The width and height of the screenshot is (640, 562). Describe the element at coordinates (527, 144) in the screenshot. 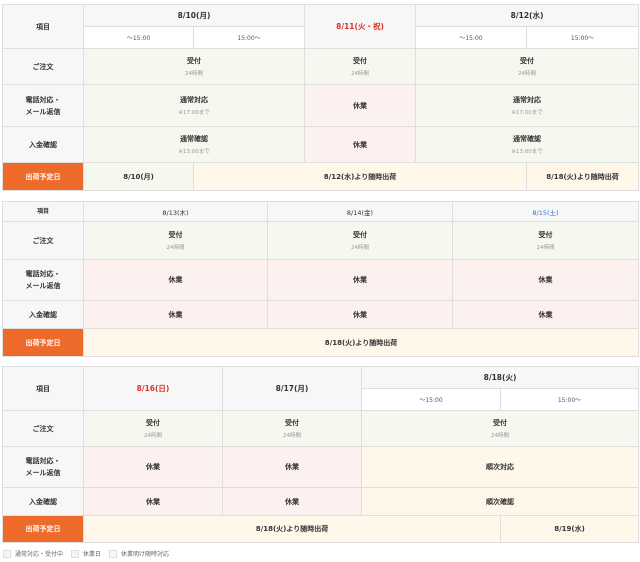

I see `cell-payment-8-12: 通常確認 ※13:00まで` at that location.